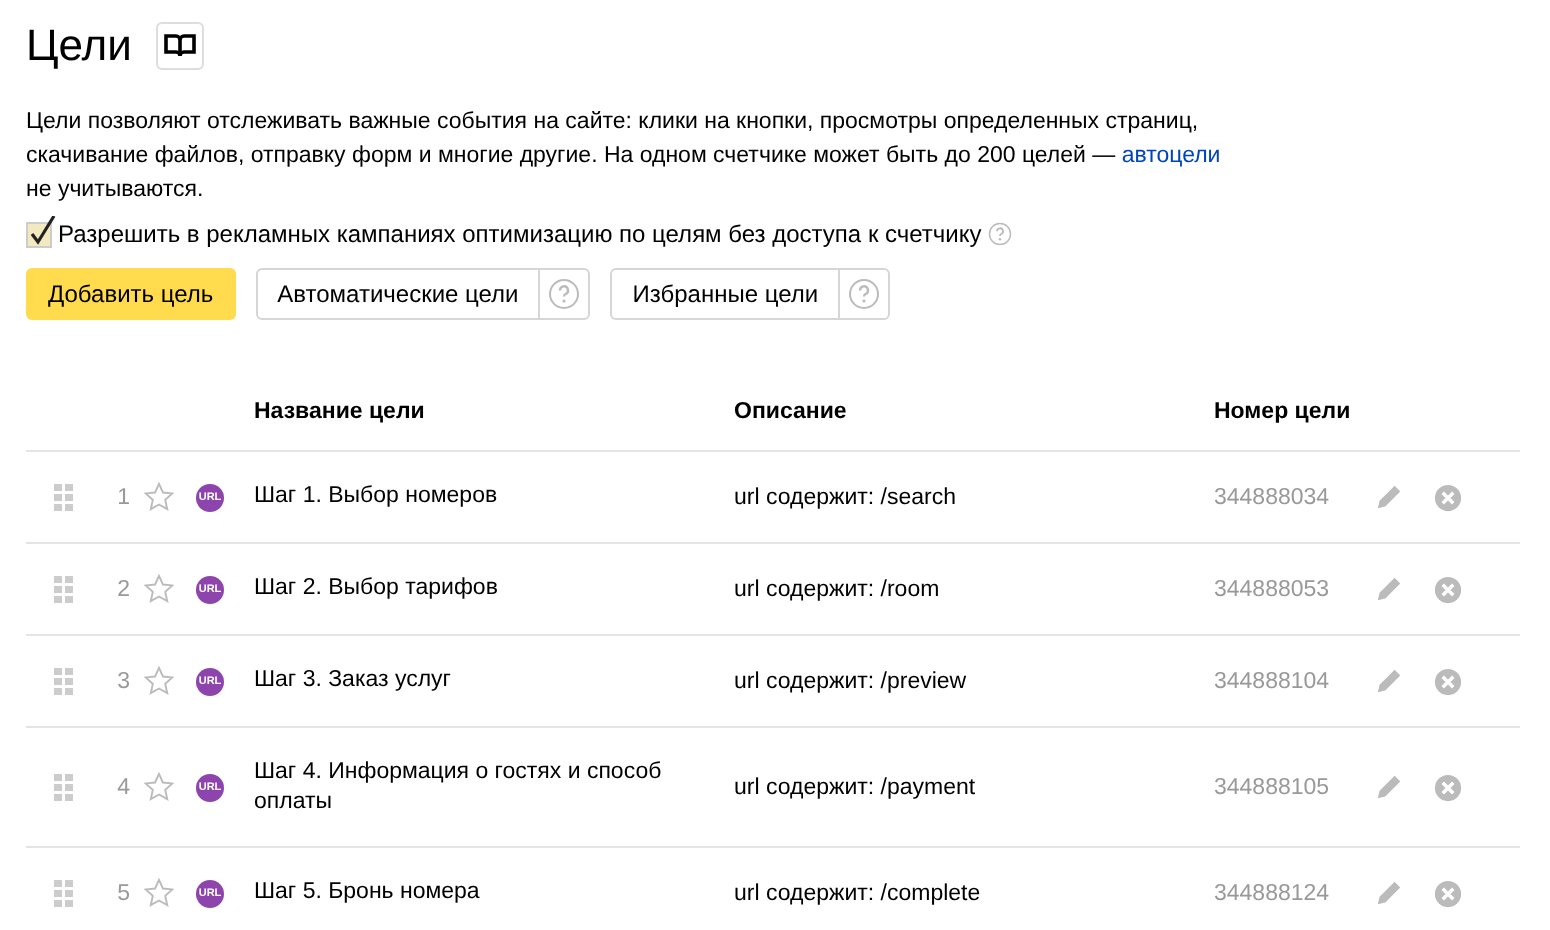 This screenshot has width=1550, height=930. Describe the element at coordinates (1272, 787) in the screenshot. I see `goal-number: 344888105` at that location.